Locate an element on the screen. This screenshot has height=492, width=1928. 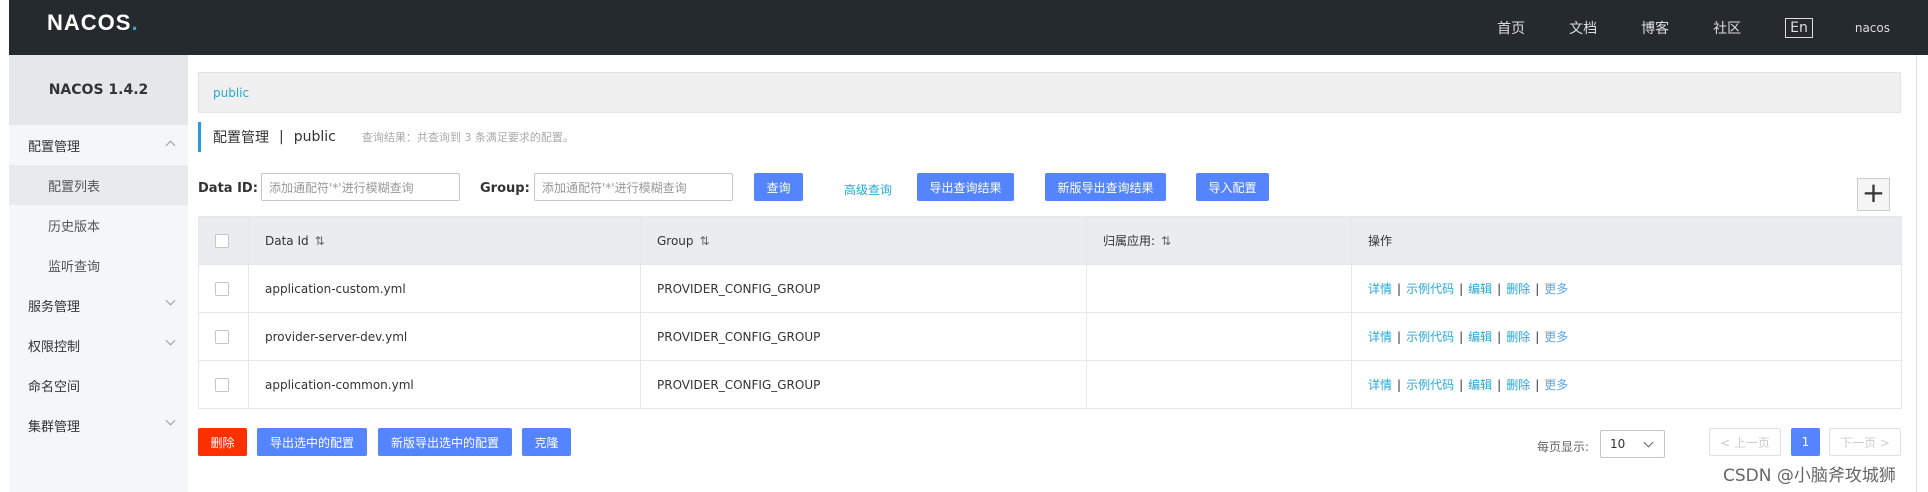
sidebar-item-history: 历史版本 is located at coordinates (98, 225).